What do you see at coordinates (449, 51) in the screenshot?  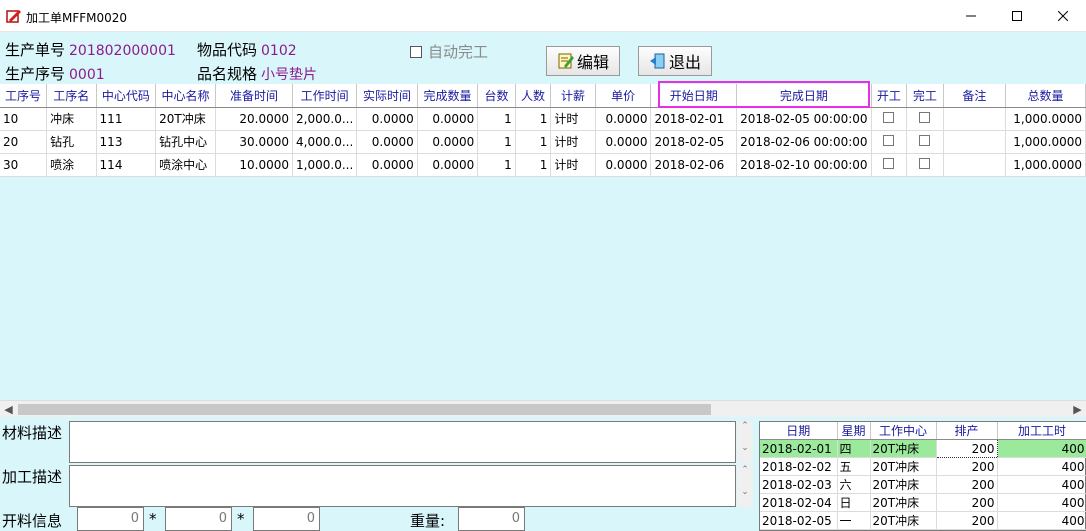 I see `auto-done-checkbox: 自动完工` at bounding box center [449, 51].